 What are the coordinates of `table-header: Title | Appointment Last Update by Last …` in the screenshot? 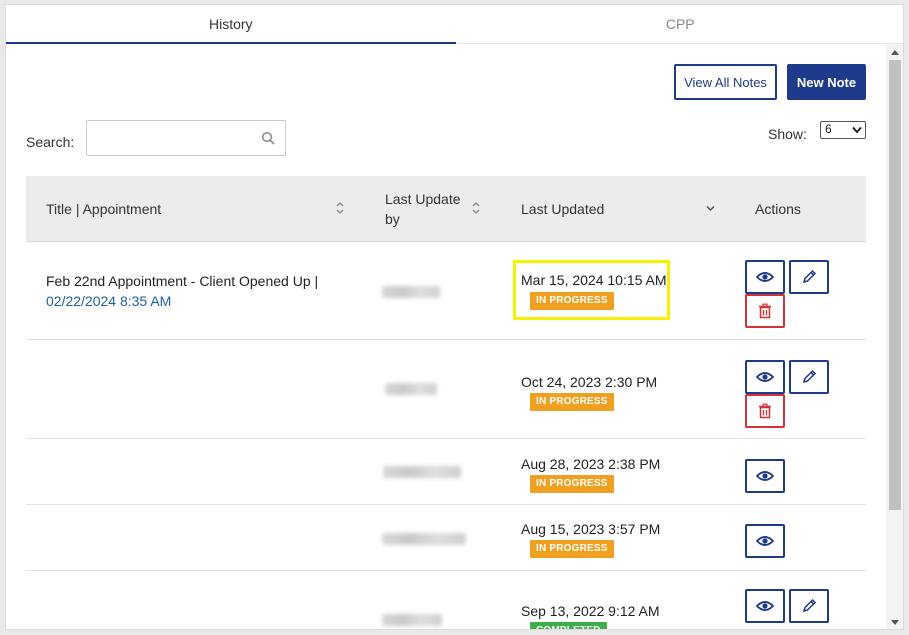 It's located at (446, 209).